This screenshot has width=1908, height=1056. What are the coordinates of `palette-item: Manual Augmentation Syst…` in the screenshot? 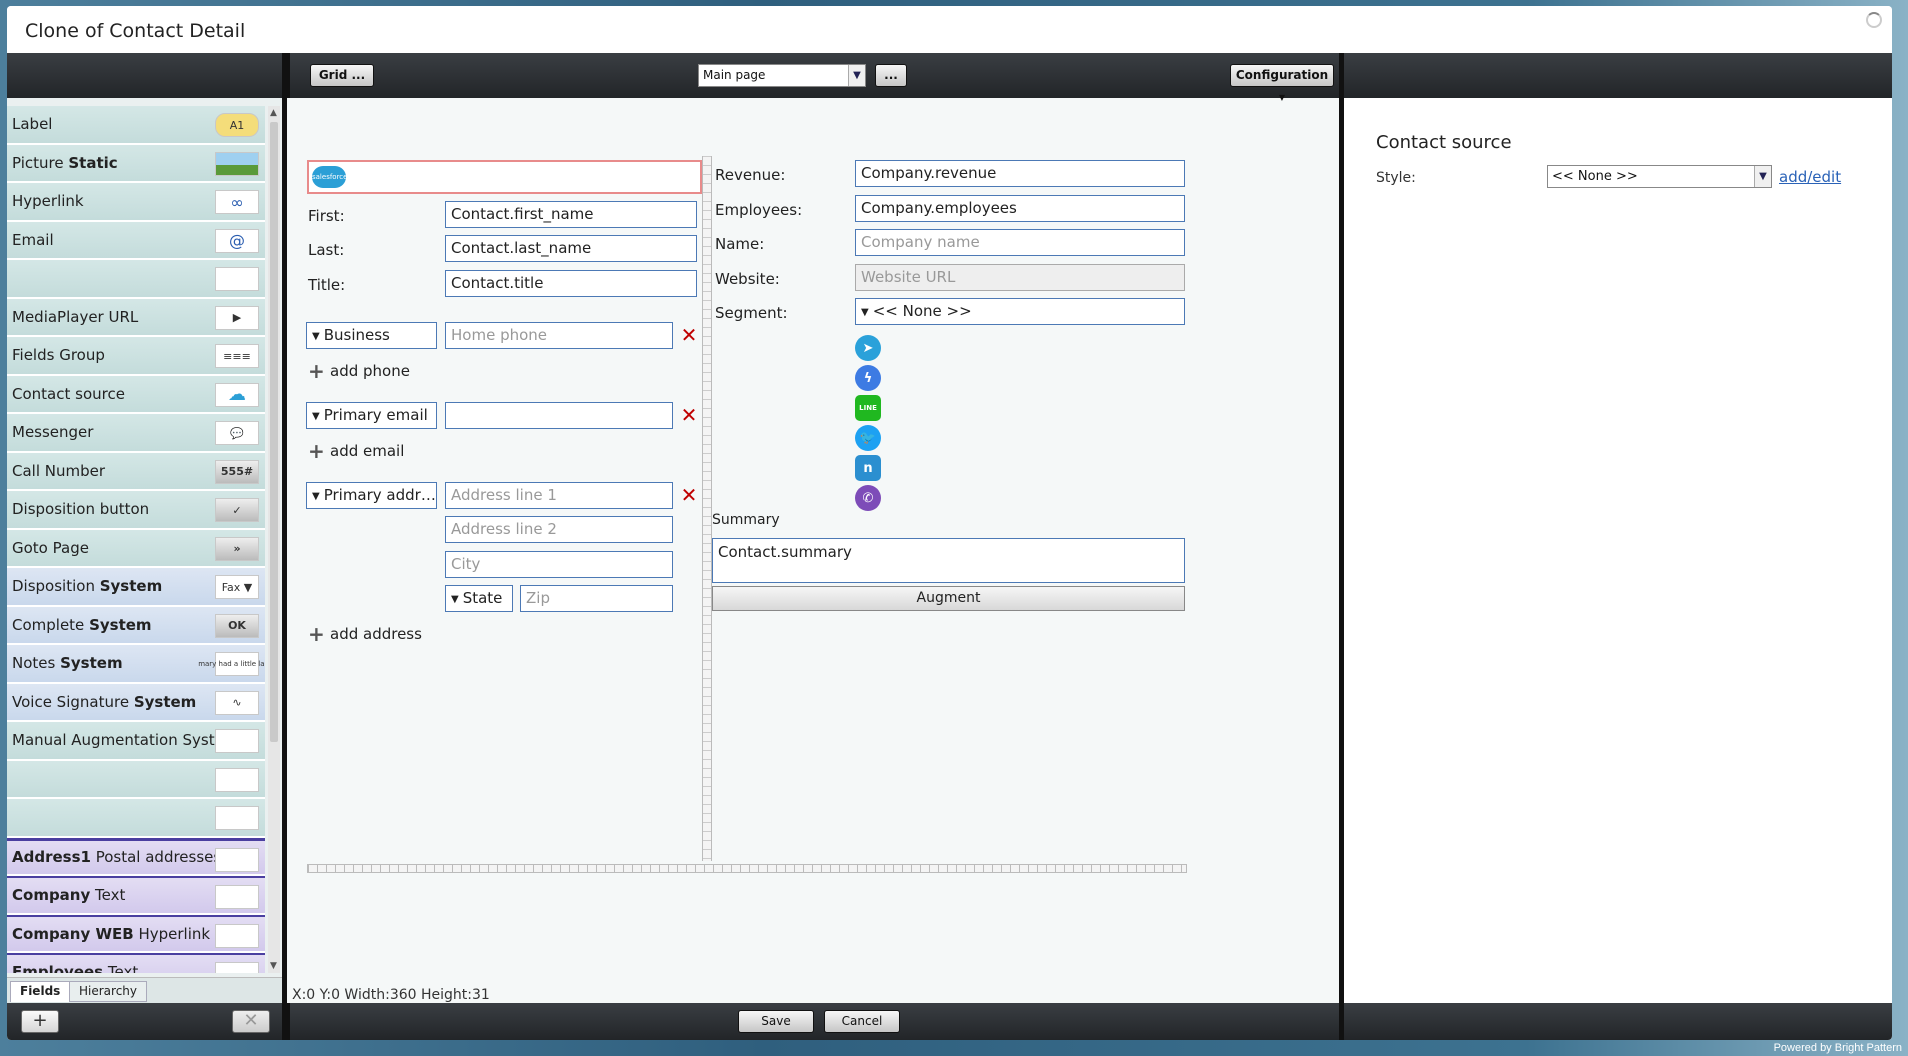 It's located at (136, 741).